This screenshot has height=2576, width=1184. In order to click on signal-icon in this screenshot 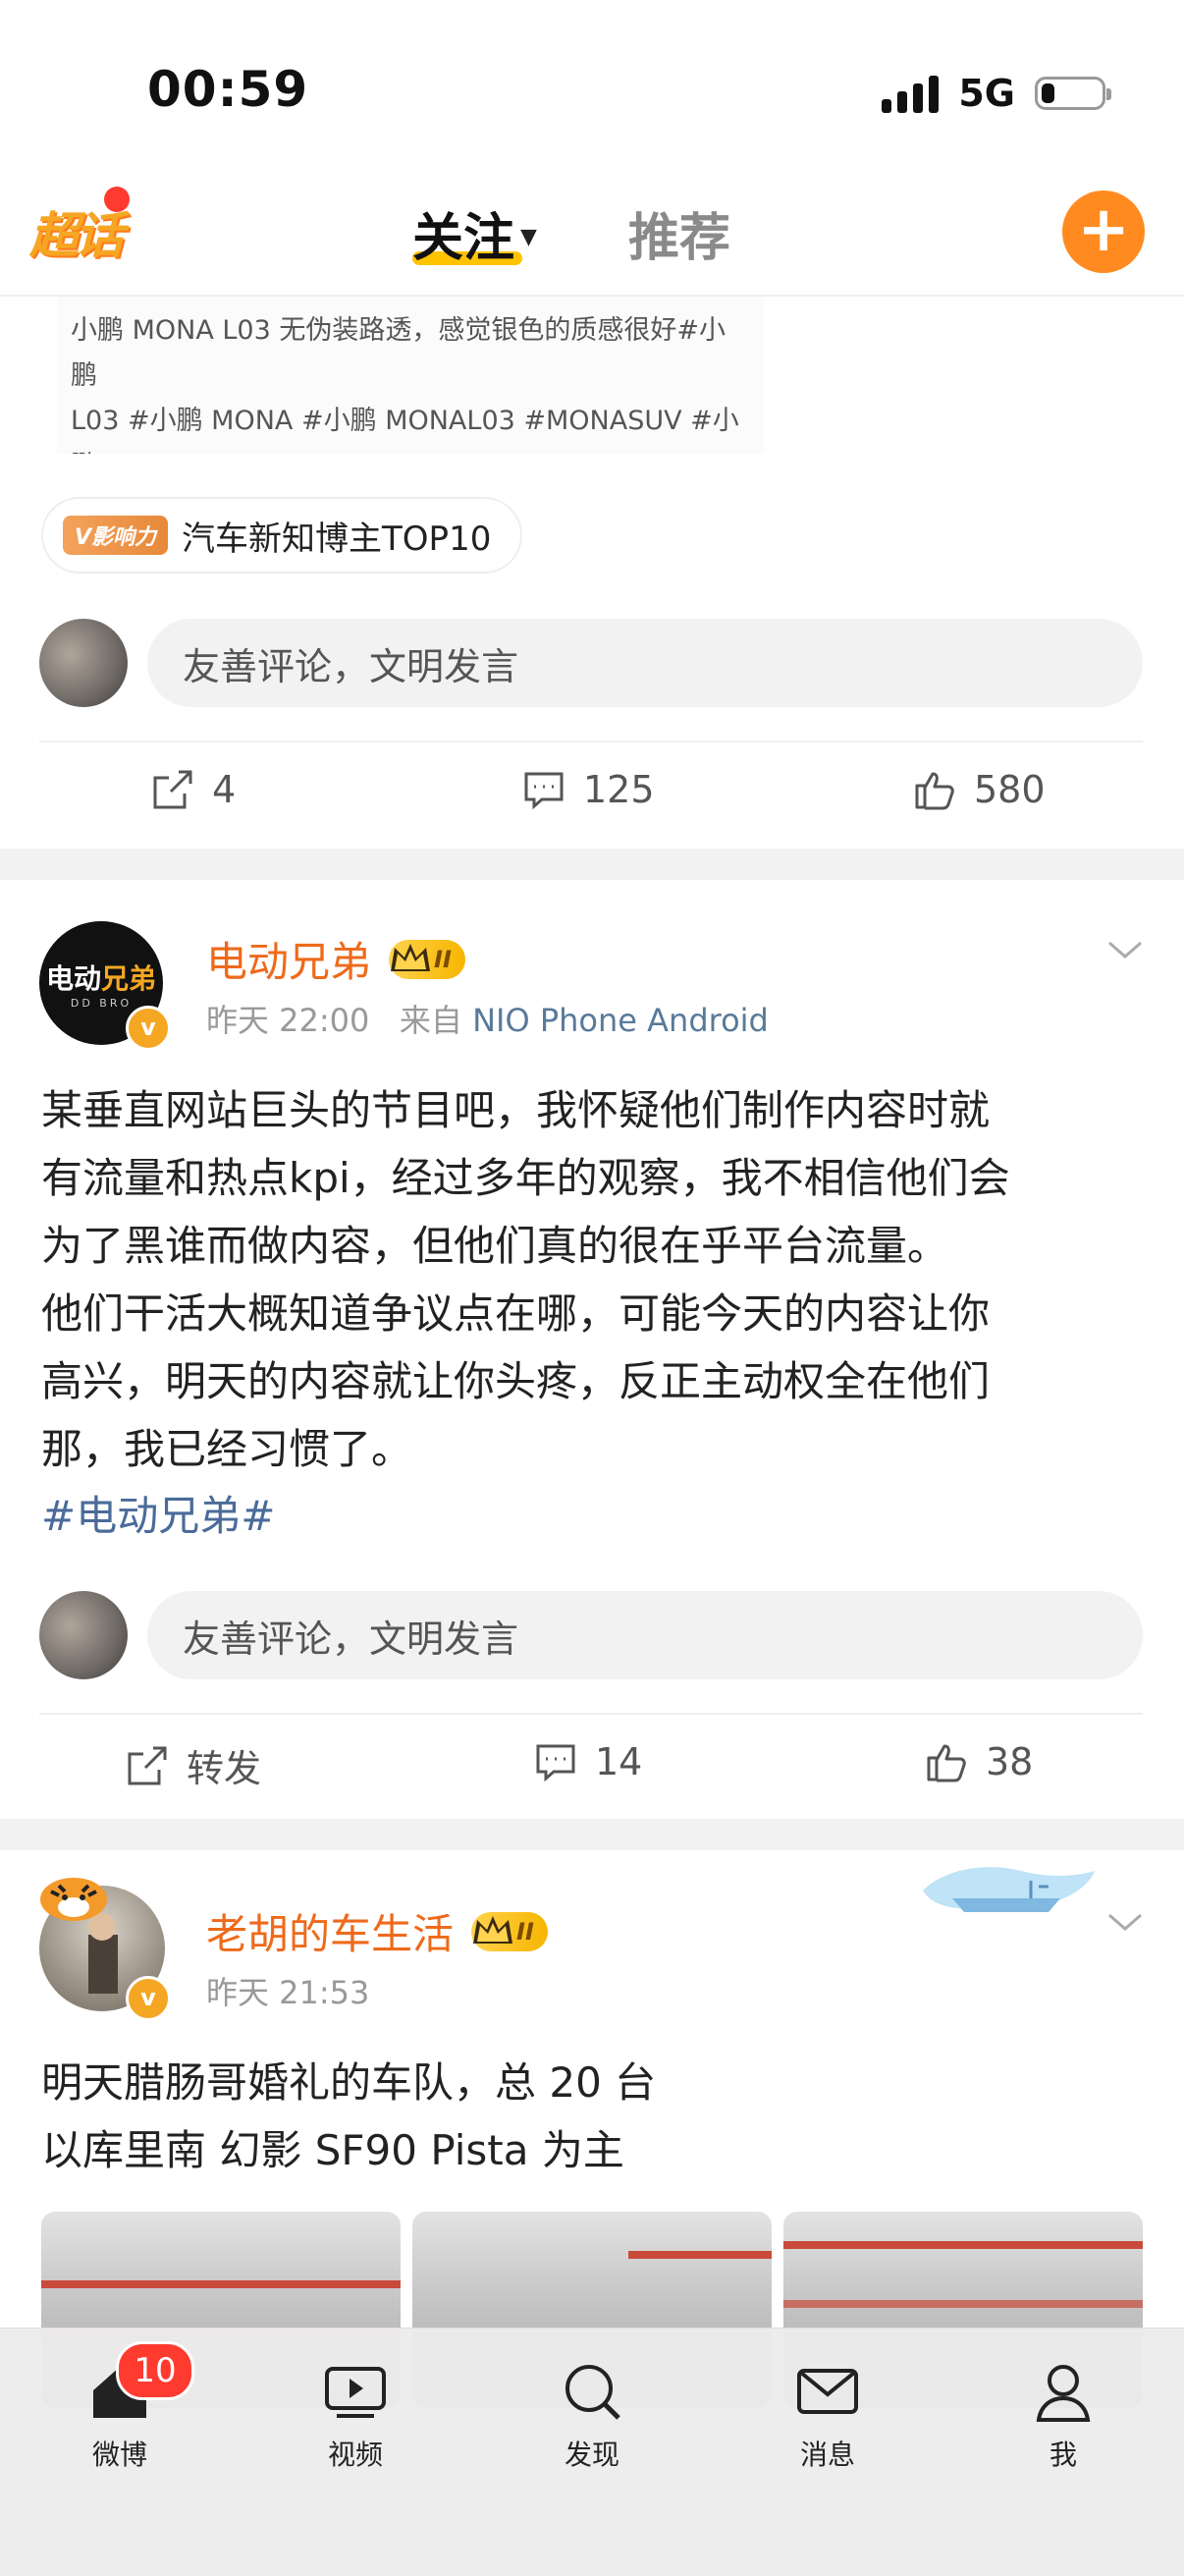, I will do `click(911, 93)`.